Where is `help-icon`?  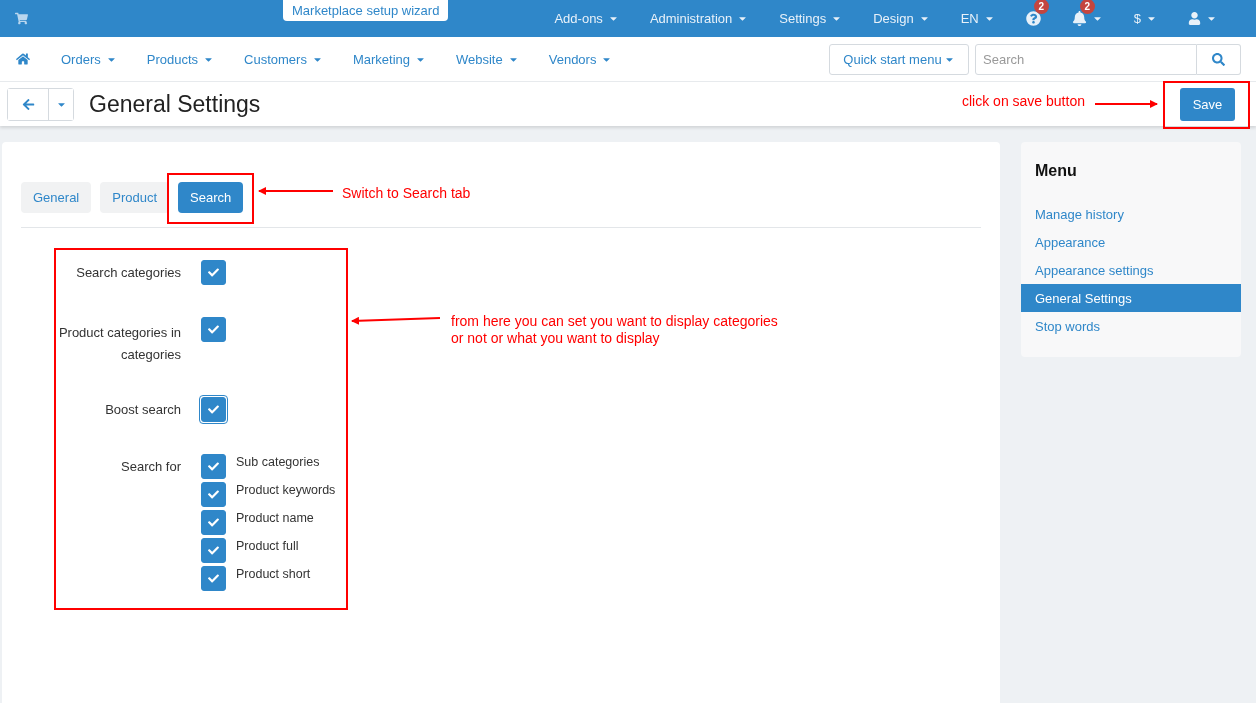 help-icon is located at coordinates (1033, 18).